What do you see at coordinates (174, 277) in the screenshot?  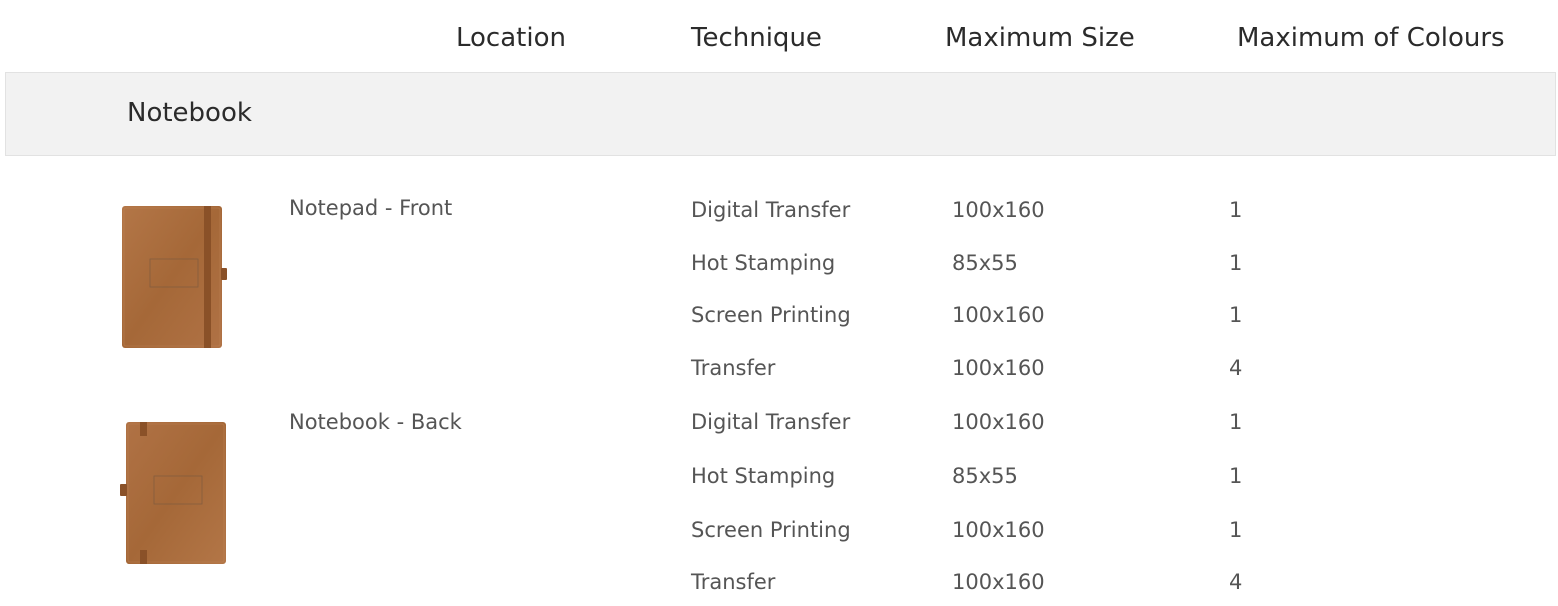 I see `notebook-front-image` at bounding box center [174, 277].